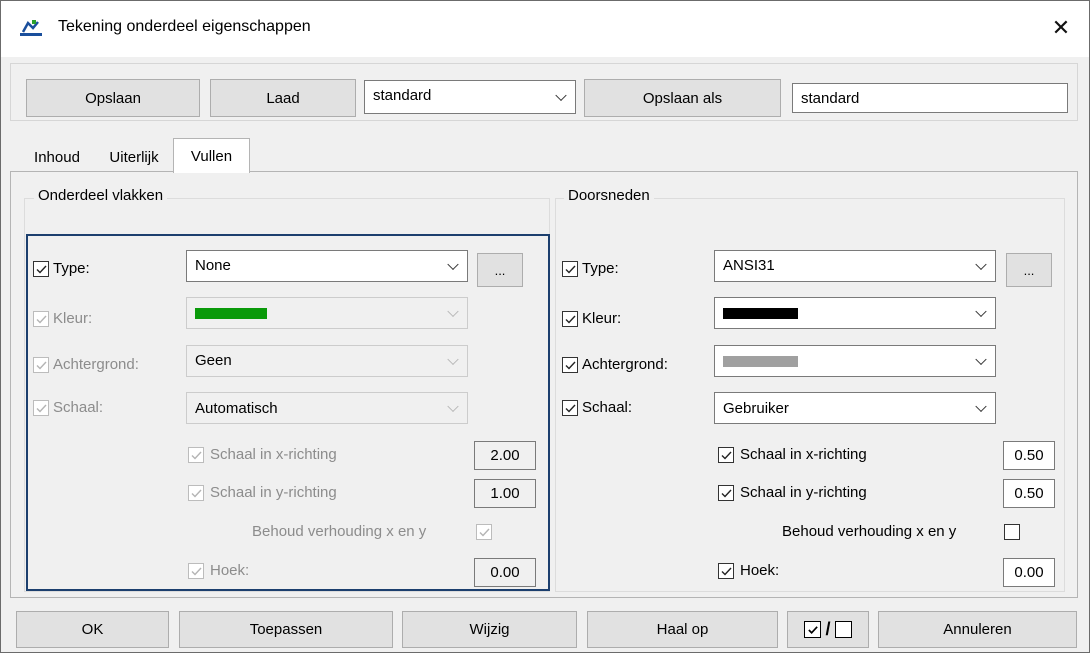 The image size is (1090, 653). What do you see at coordinates (977, 629) in the screenshot?
I see `cancel-button: Annuleren` at bounding box center [977, 629].